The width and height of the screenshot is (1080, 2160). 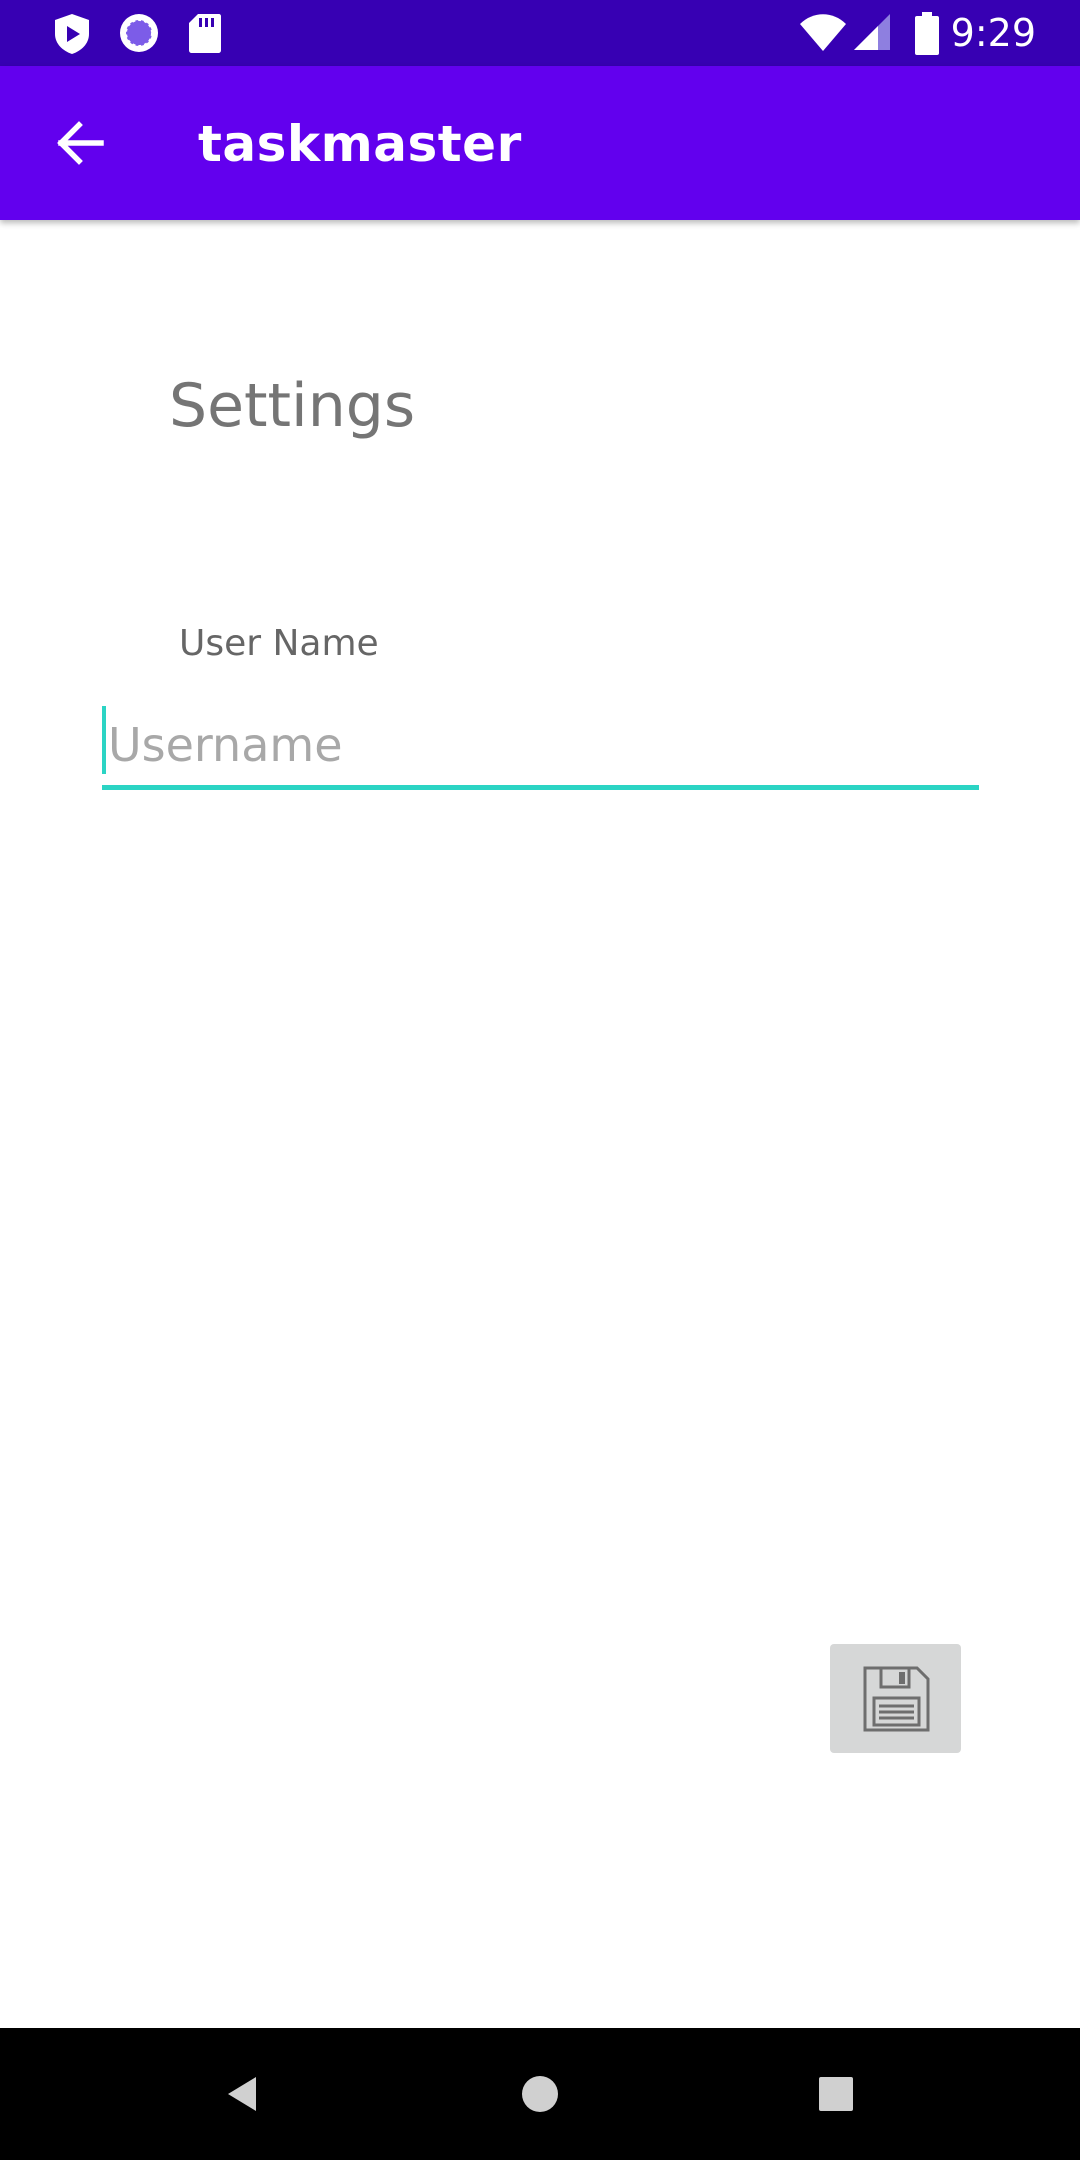 What do you see at coordinates (205, 33) in the screenshot?
I see `sd-card-icon` at bounding box center [205, 33].